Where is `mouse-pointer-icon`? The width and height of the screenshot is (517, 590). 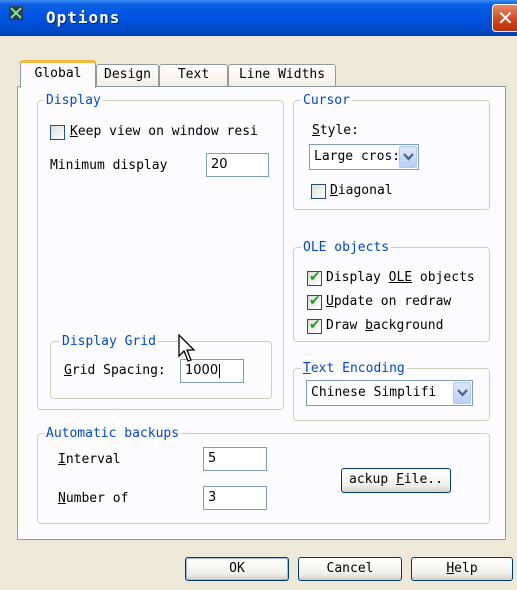 mouse-pointer-icon is located at coordinates (187, 348).